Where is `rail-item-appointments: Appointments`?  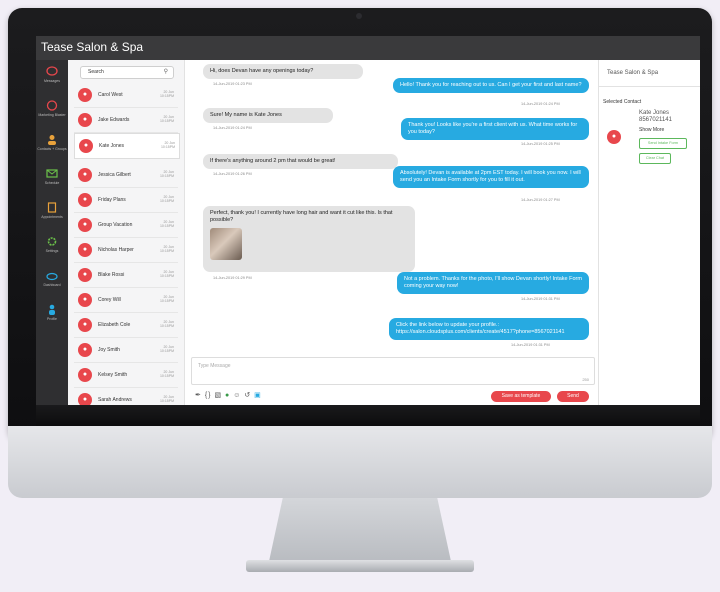
rail-item-appointments: Appointments is located at coordinates (52, 216).